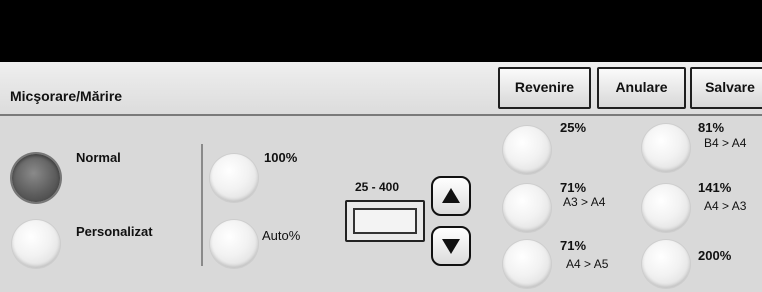 This screenshot has width=762, height=292. Describe the element at coordinates (584, 202) in the screenshot. I see `preset-71-a3a4-sub: A3 > A4` at that location.